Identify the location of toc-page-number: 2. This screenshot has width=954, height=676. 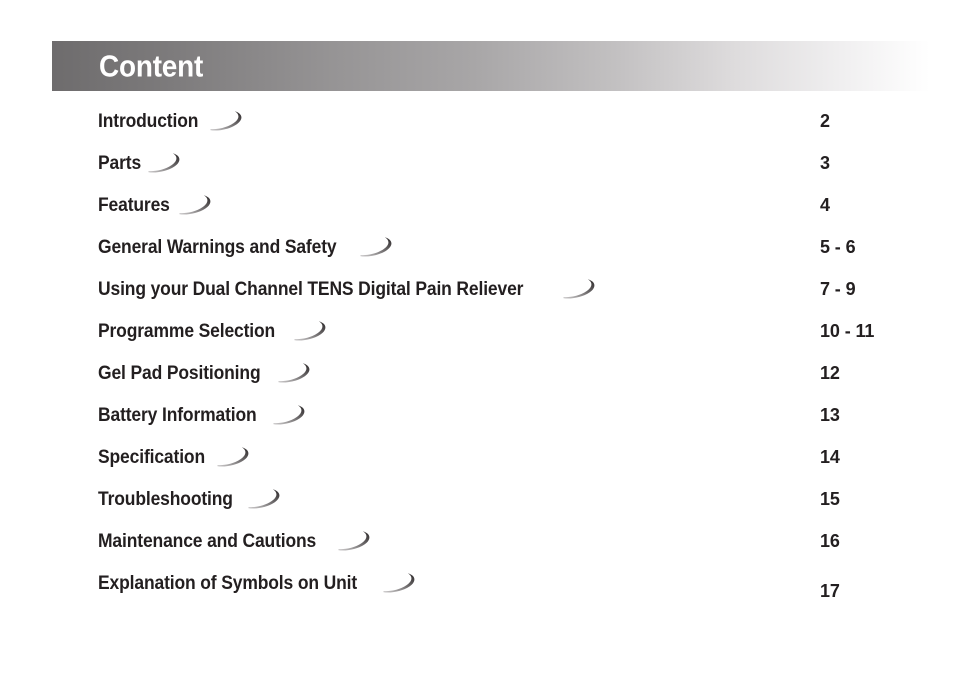
(825, 121).